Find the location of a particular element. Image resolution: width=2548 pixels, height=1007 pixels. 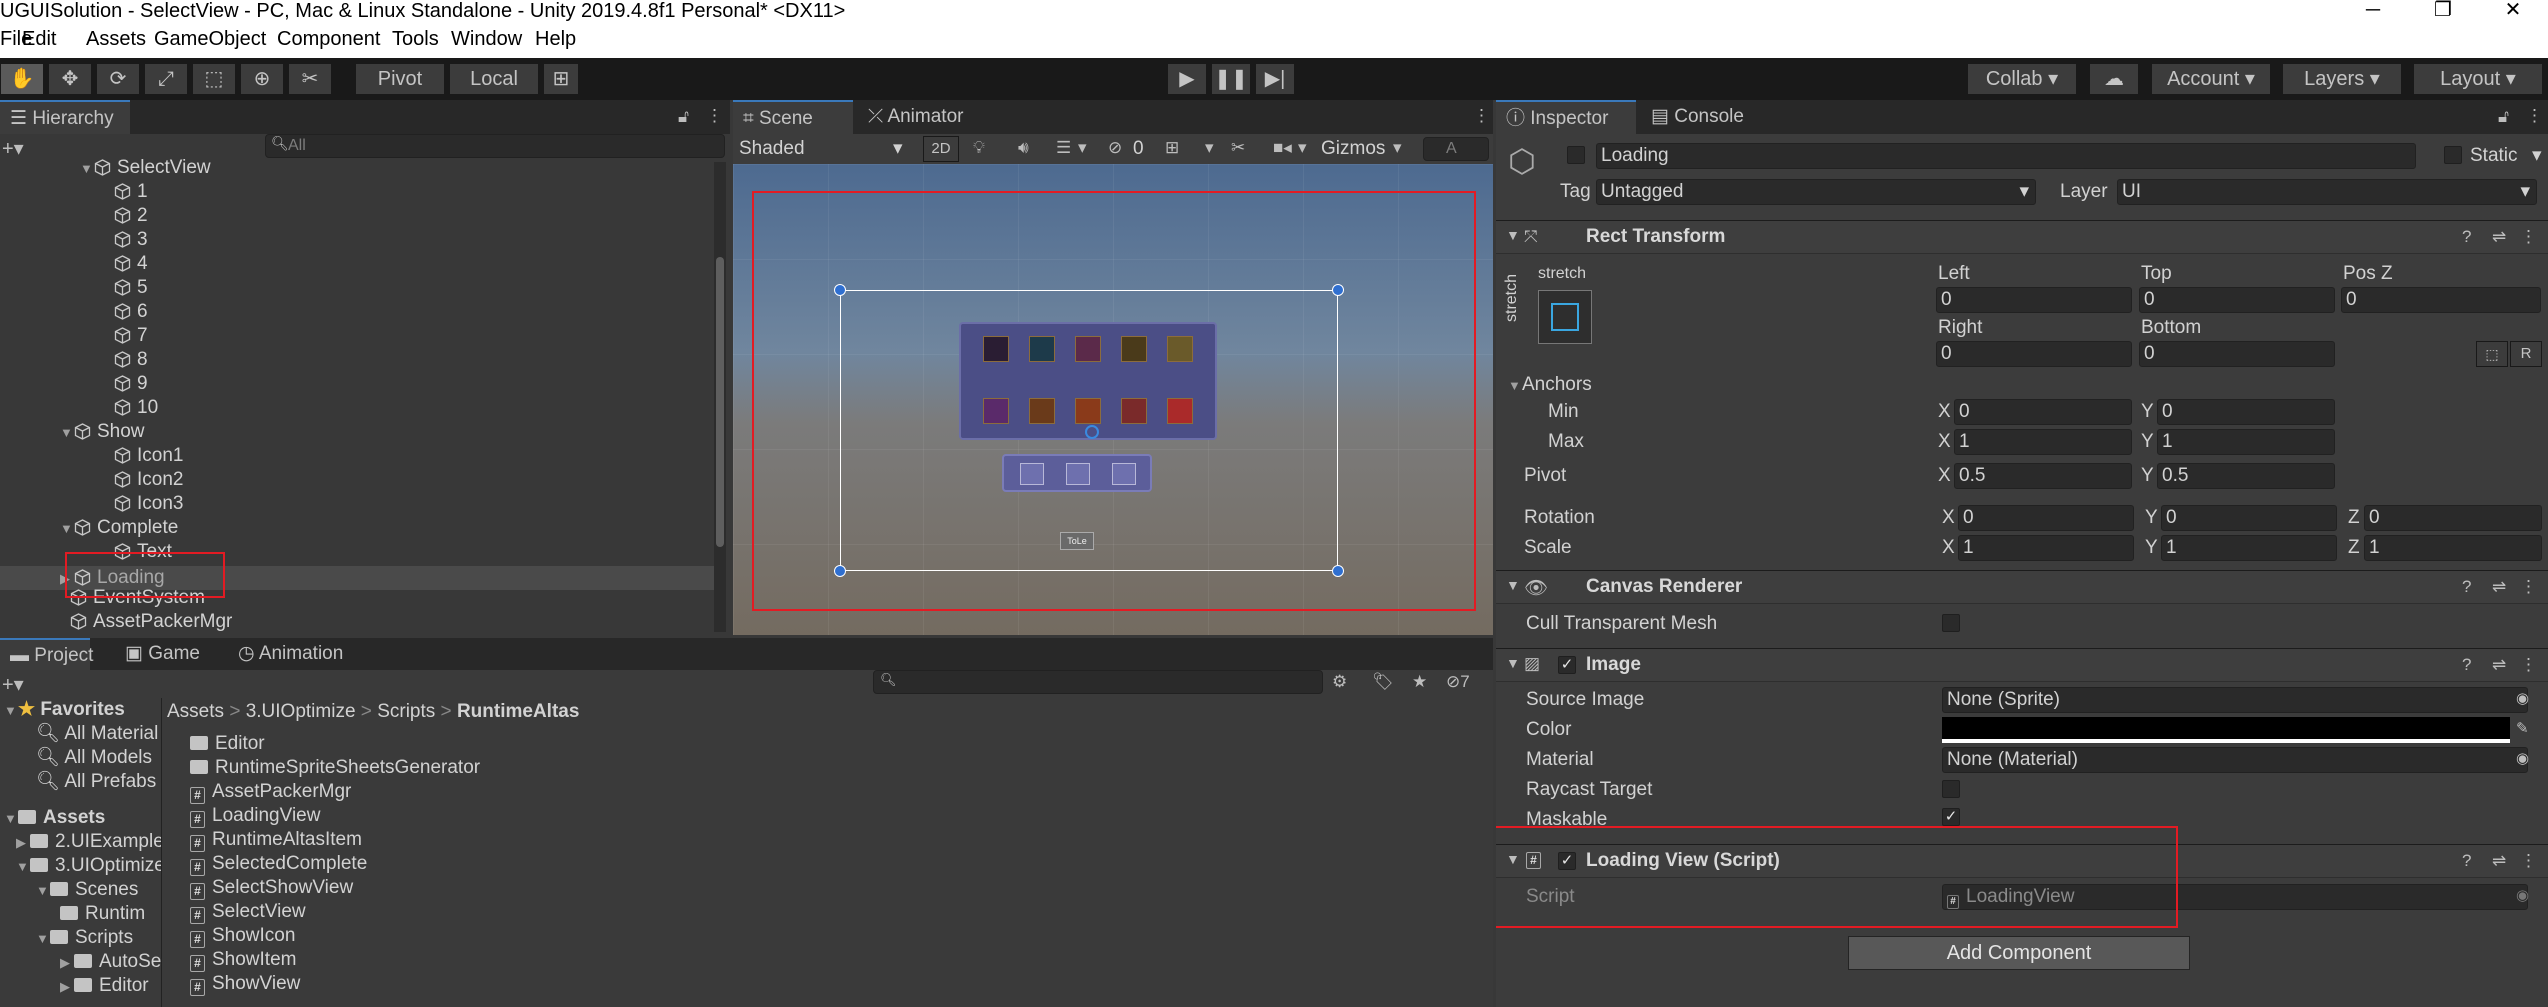

local-toggle: Local is located at coordinates (494, 79).